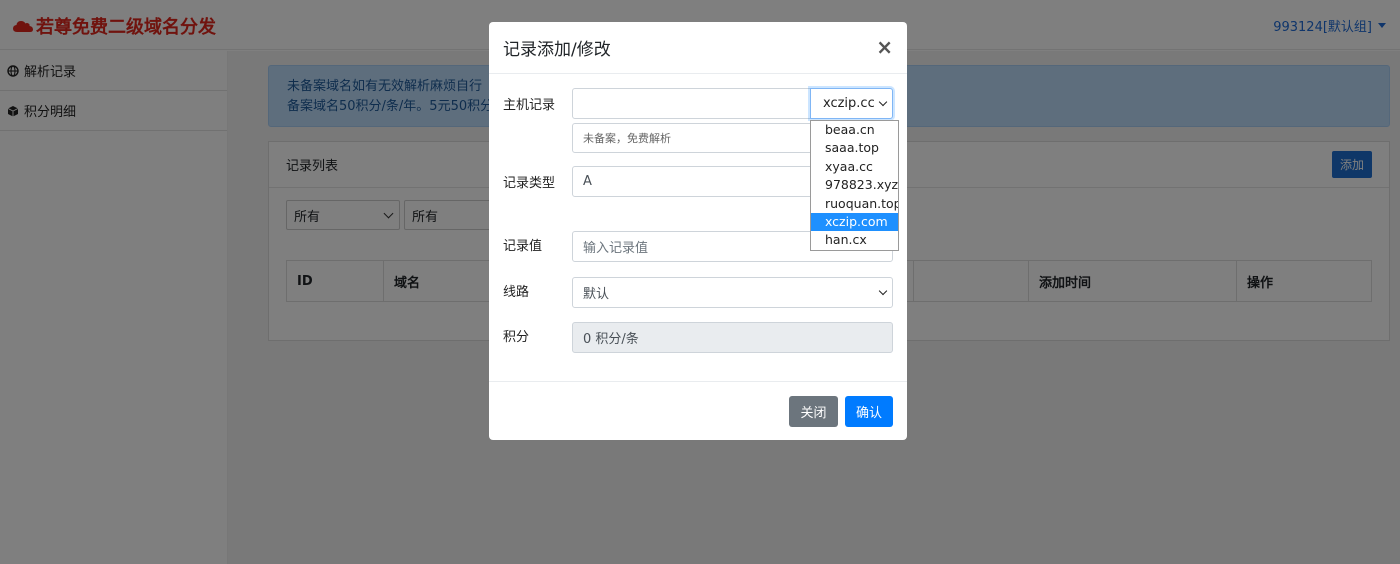 The width and height of the screenshot is (1400, 564). Describe the element at coordinates (529, 105) in the screenshot. I see `host-label: 主机记录` at that location.